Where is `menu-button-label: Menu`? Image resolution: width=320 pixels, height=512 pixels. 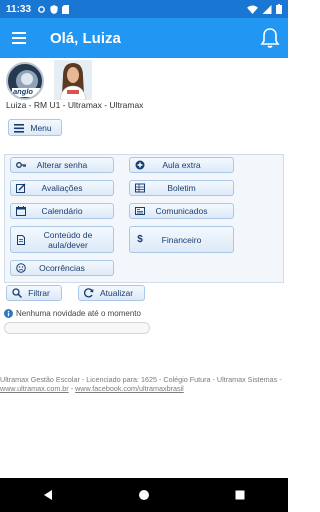 menu-button-label: Menu is located at coordinates (41, 127).